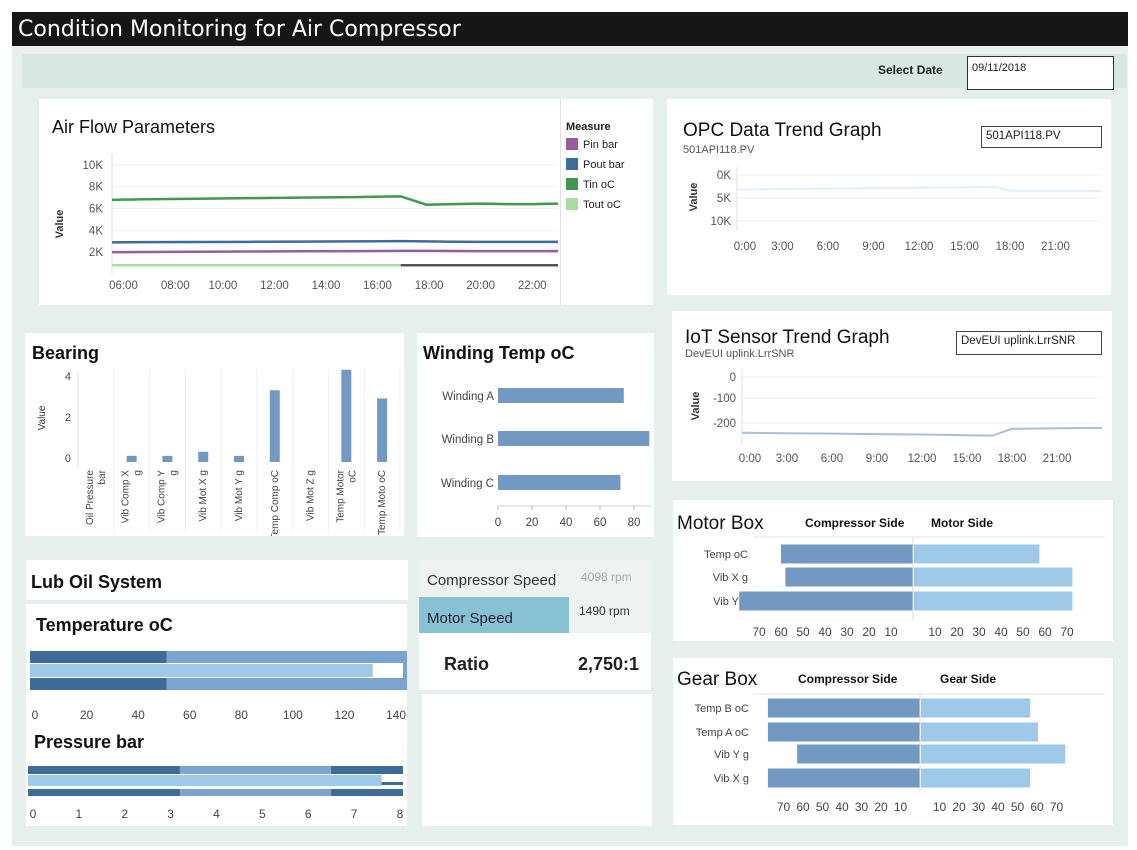 The height and width of the screenshot is (850, 1137). I want to click on x-tick-label: 18:00, so click(1012, 459).